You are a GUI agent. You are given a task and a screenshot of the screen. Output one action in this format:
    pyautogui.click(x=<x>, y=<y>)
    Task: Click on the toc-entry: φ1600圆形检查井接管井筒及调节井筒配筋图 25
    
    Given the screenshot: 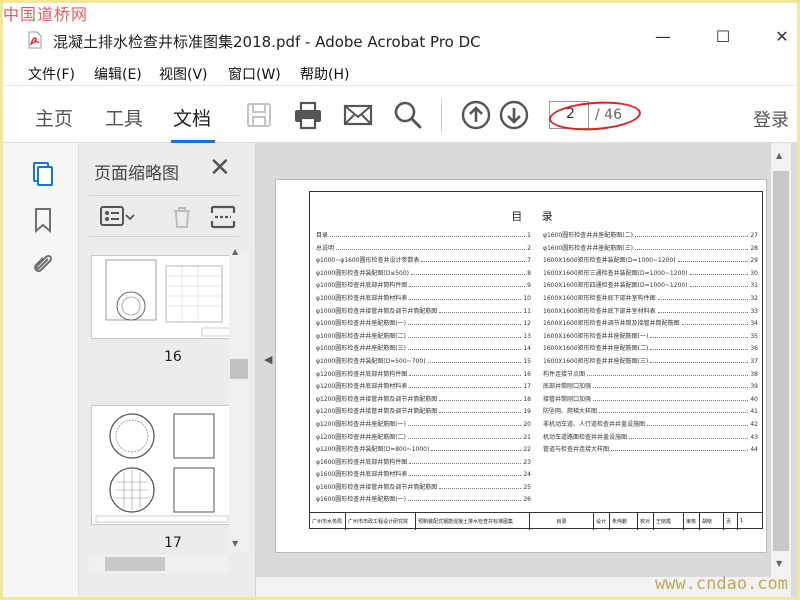 What is the action you would take?
    pyautogui.click(x=423, y=488)
    